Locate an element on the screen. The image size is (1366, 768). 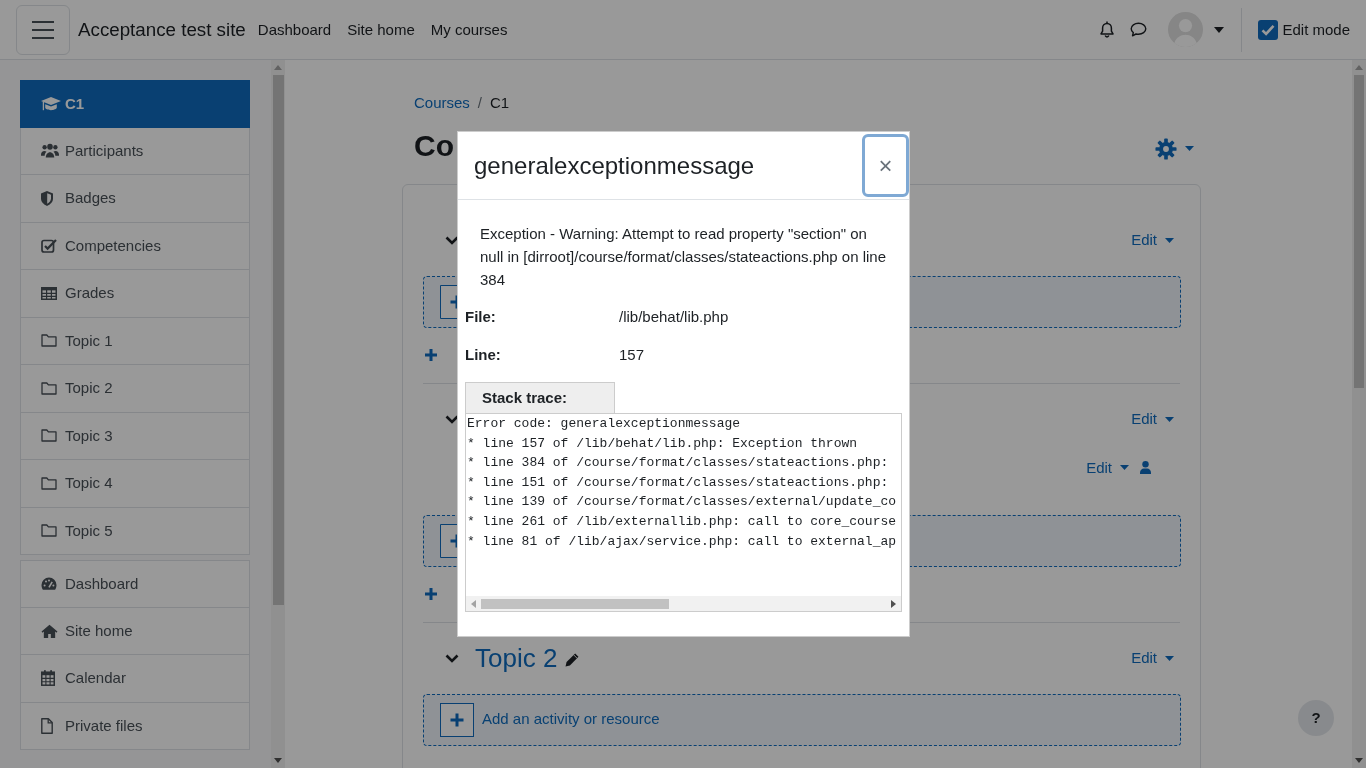
users-icon is located at coordinates (50, 151).